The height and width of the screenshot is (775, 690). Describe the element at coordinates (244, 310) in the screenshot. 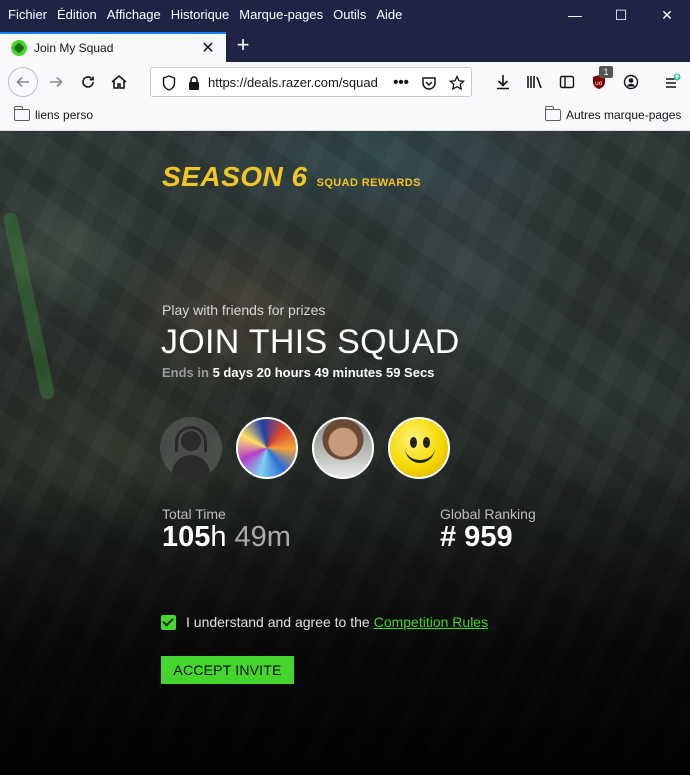

I see `tagline: Play with friends for prizes` at that location.